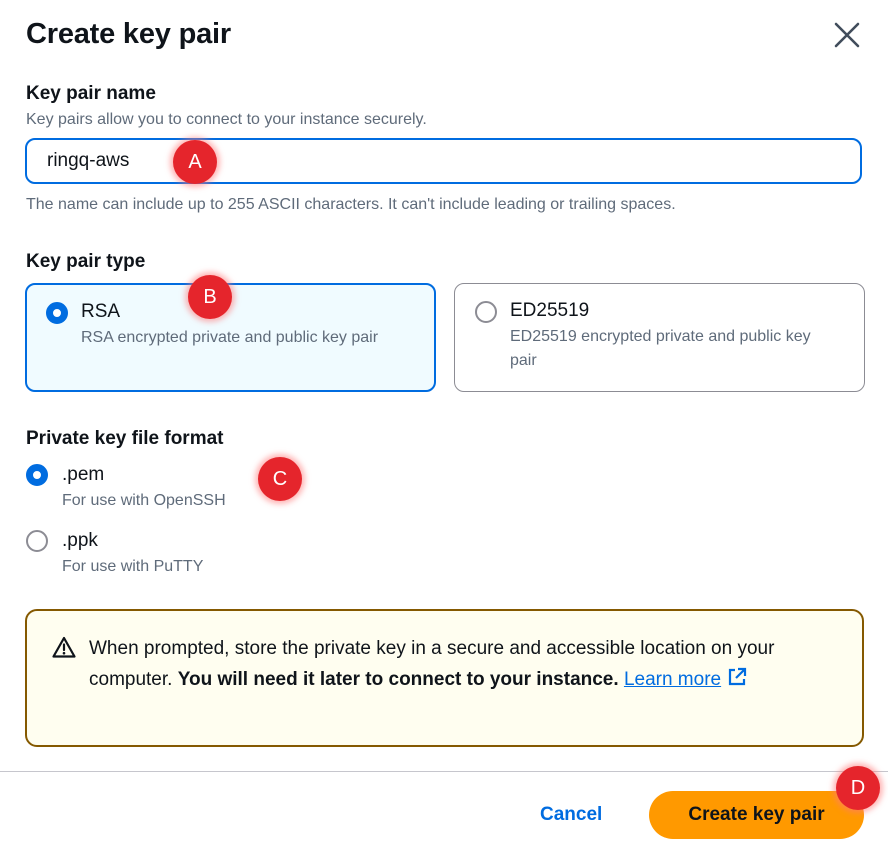  I want to click on dialog-title: Create key pair, so click(128, 34).